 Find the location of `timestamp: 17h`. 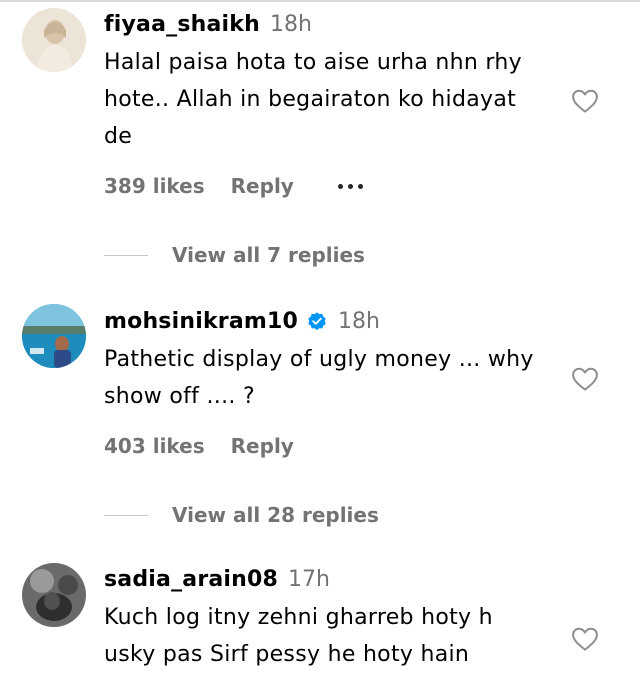

timestamp: 17h is located at coordinates (309, 579).